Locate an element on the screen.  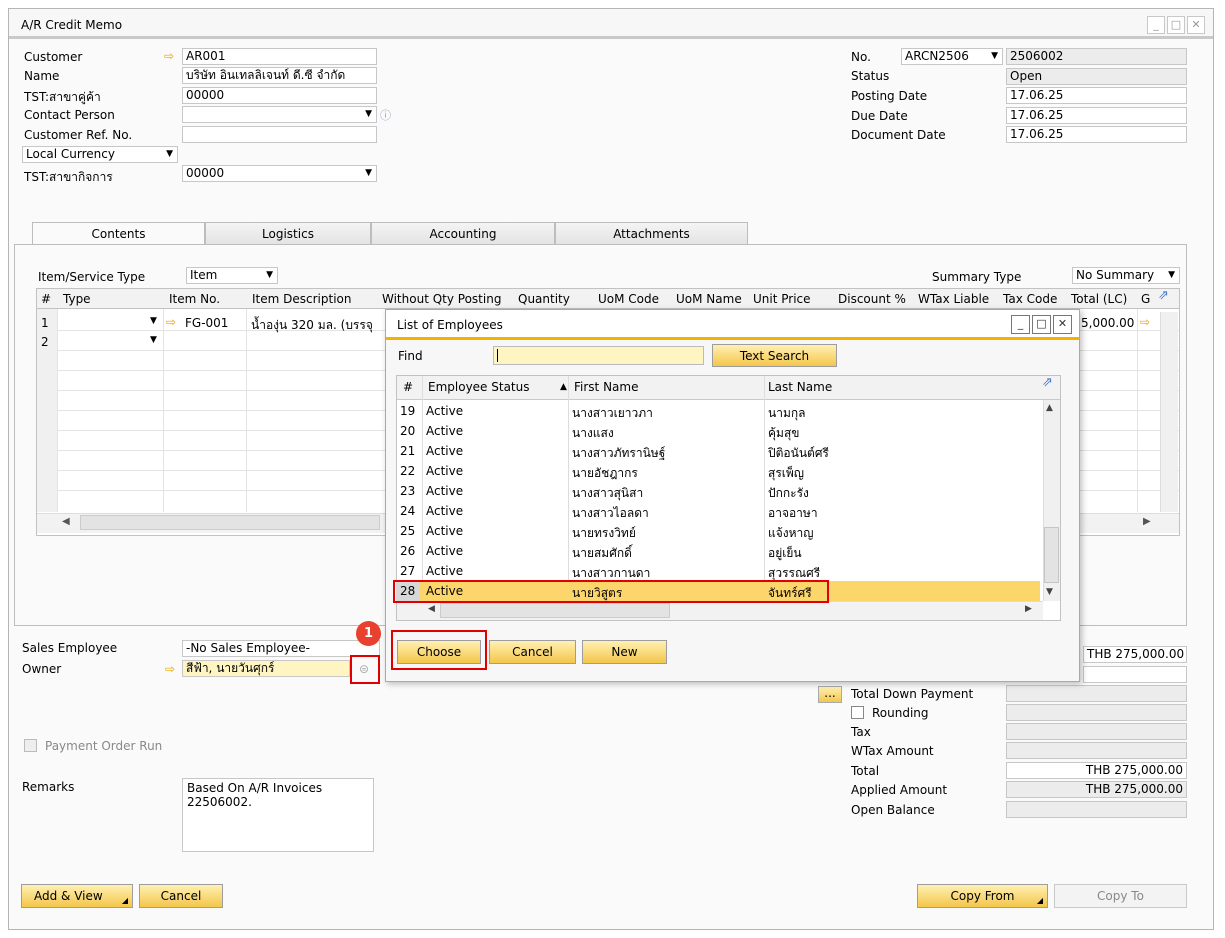
item-type-dropdown: Item ▼ is located at coordinates (232, 275).